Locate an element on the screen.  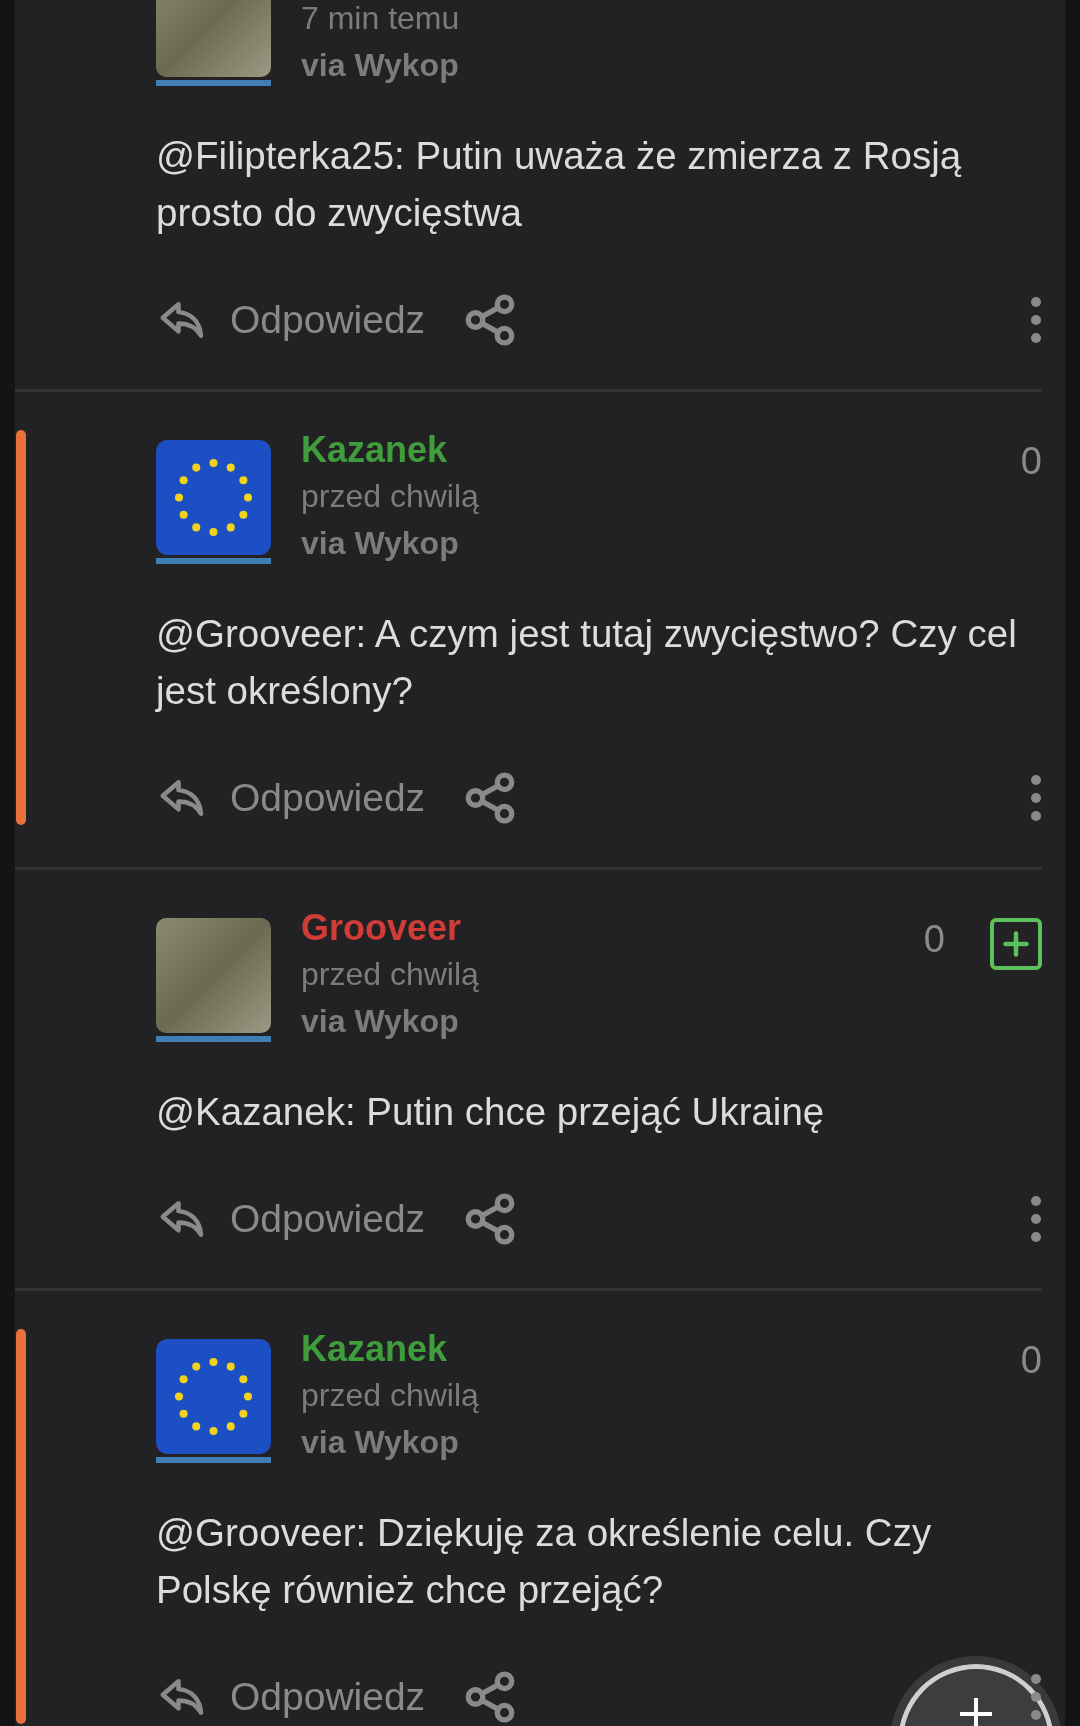
comment-text: @Grooveer: A czym jest tutaj zwycięstwo? Czy cel jest określony? is located at coordinates (587, 662).